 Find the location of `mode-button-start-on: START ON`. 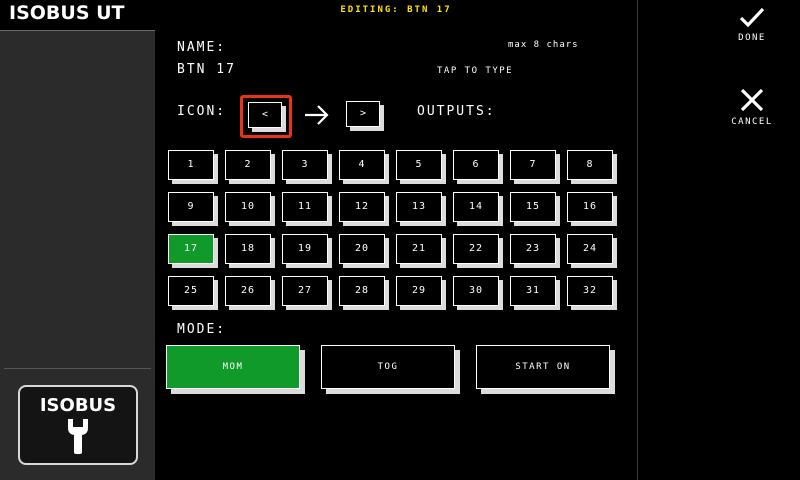

mode-button-start-on: START ON is located at coordinates (543, 367).